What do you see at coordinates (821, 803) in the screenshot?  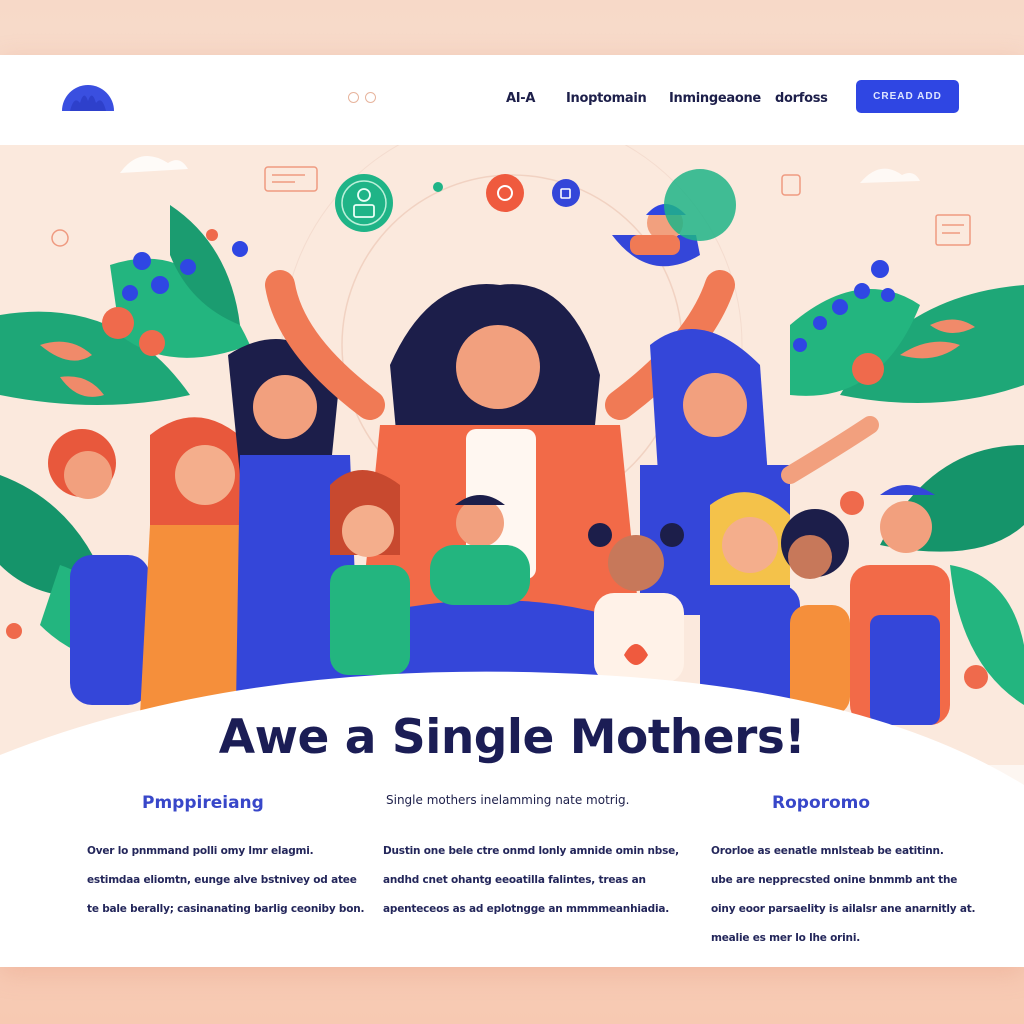 I see `column-3-title: Roporomo` at bounding box center [821, 803].